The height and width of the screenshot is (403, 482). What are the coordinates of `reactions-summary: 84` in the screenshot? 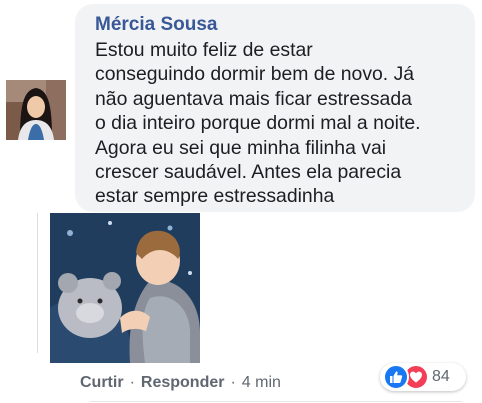 It's located at (423, 377).